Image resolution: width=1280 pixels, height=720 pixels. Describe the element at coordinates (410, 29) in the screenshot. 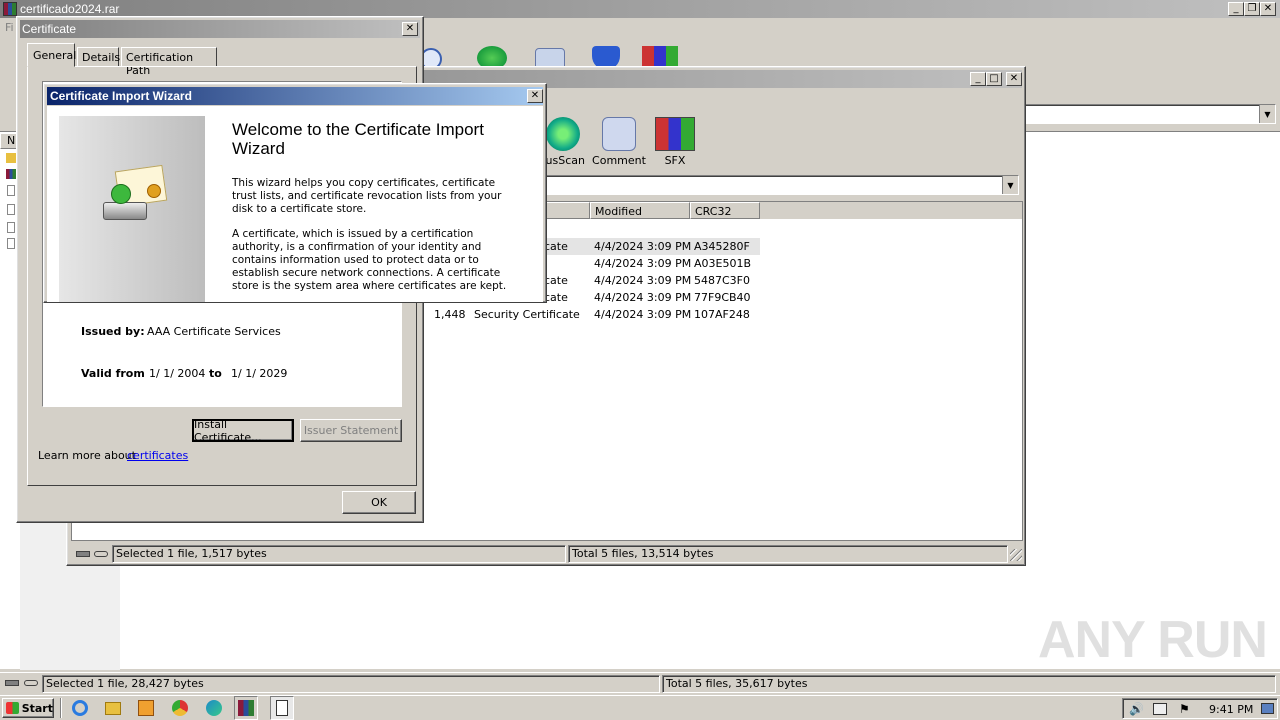

I see `certificate-close-button: ✕` at that location.